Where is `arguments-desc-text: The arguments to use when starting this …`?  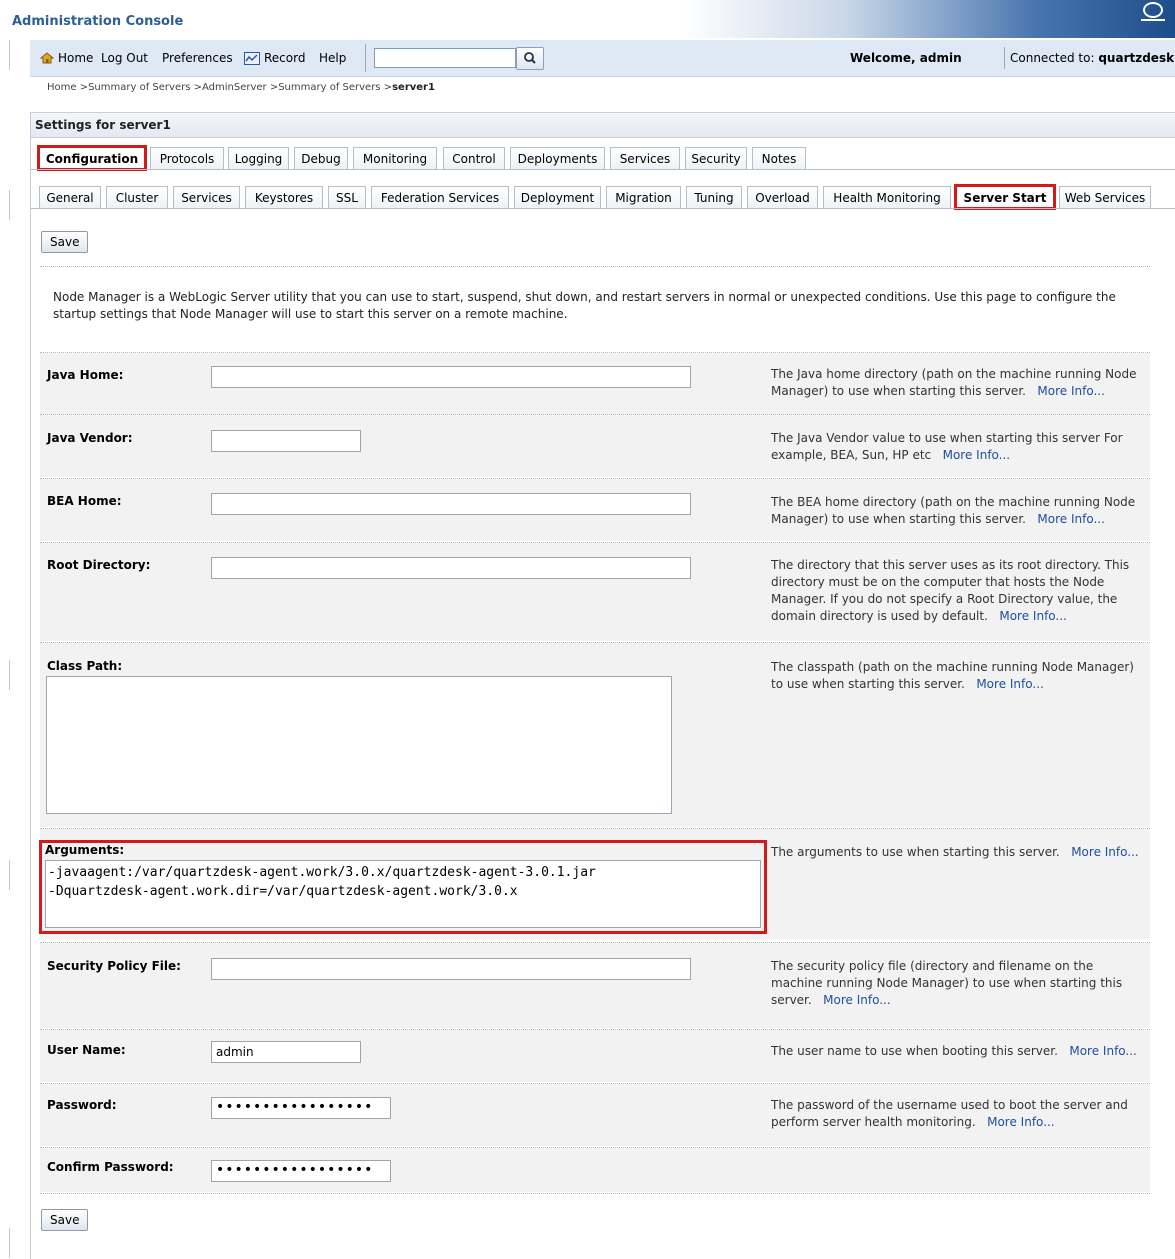
arguments-desc-text: The arguments to use when starting this … is located at coordinates (915, 852).